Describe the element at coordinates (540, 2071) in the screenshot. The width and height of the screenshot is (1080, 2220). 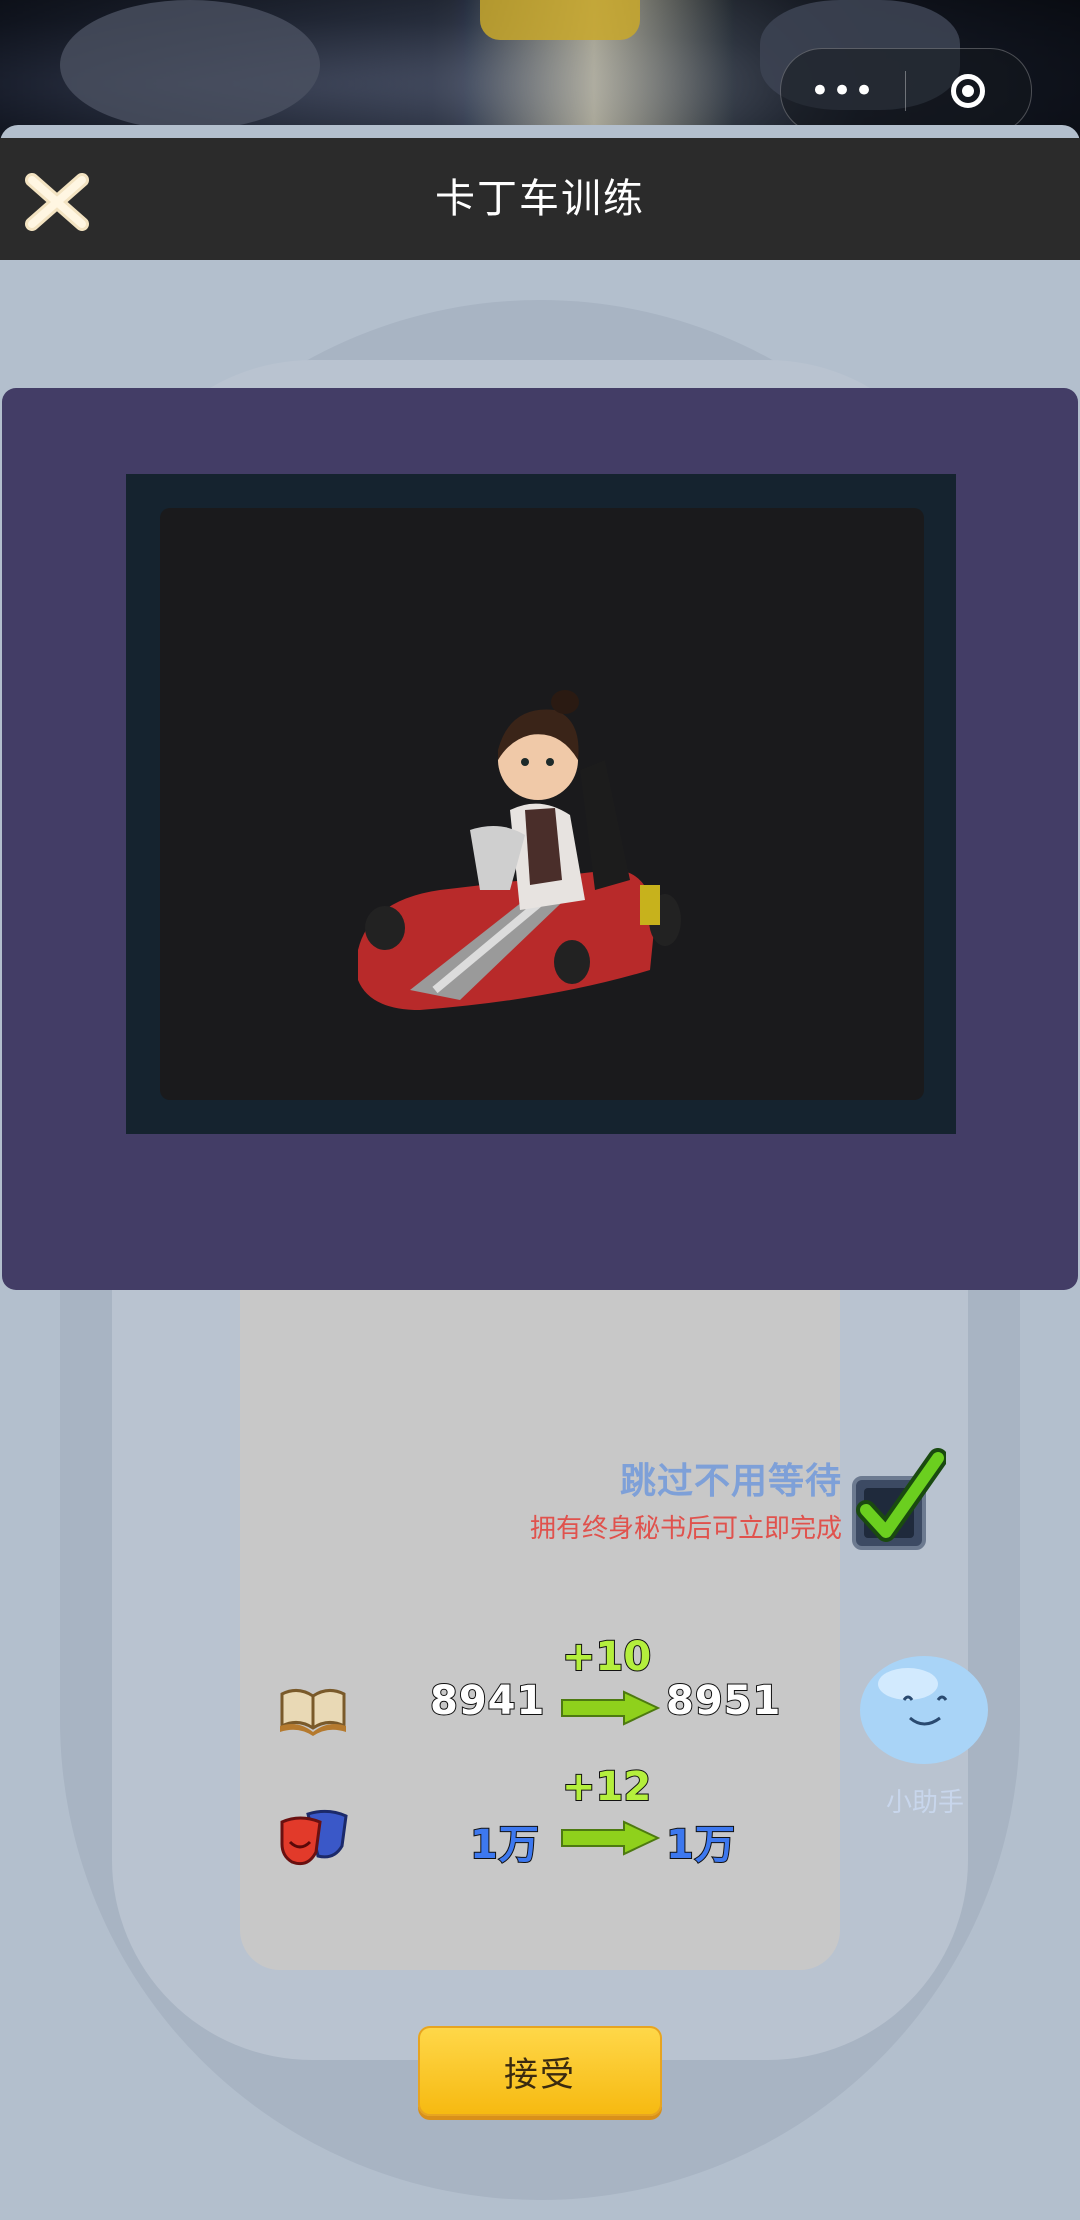
I see `accept-button: 接受` at that location.